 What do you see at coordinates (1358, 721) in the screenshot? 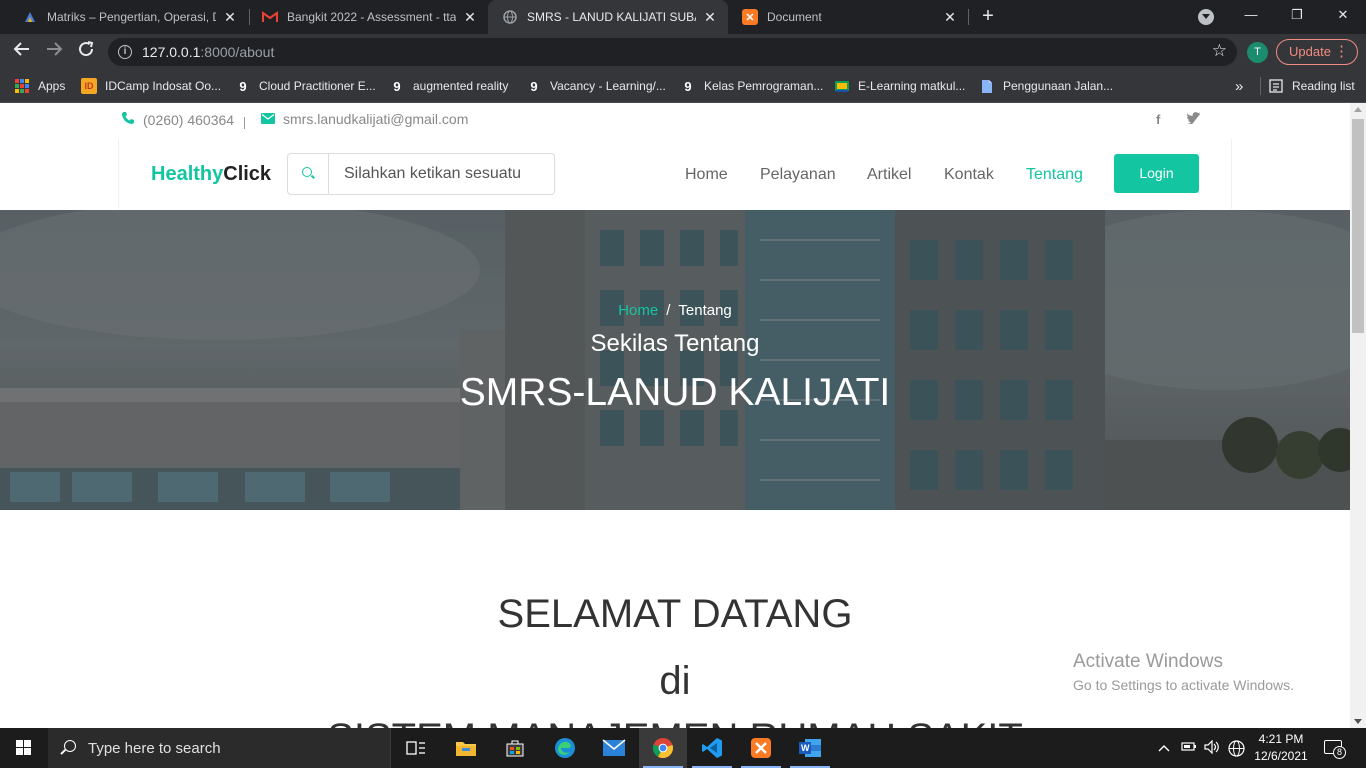
I see `scroll-down-icon` at bounding box center [1358, 721].